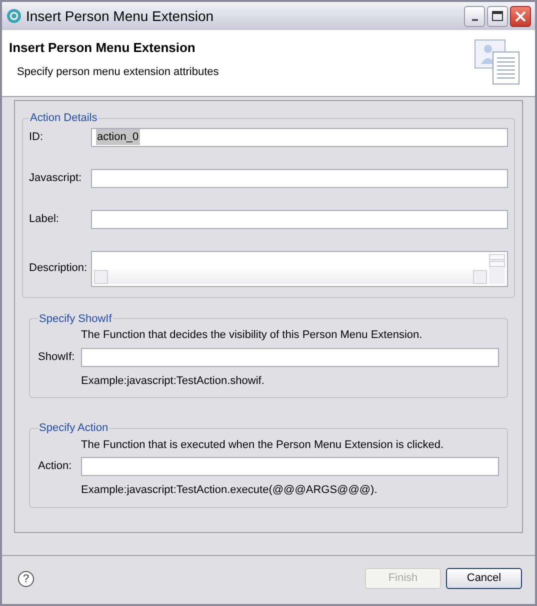 Image resolution: width=537 pixels, height=606 pixels. I want to click on description-field, so click(299, 268).